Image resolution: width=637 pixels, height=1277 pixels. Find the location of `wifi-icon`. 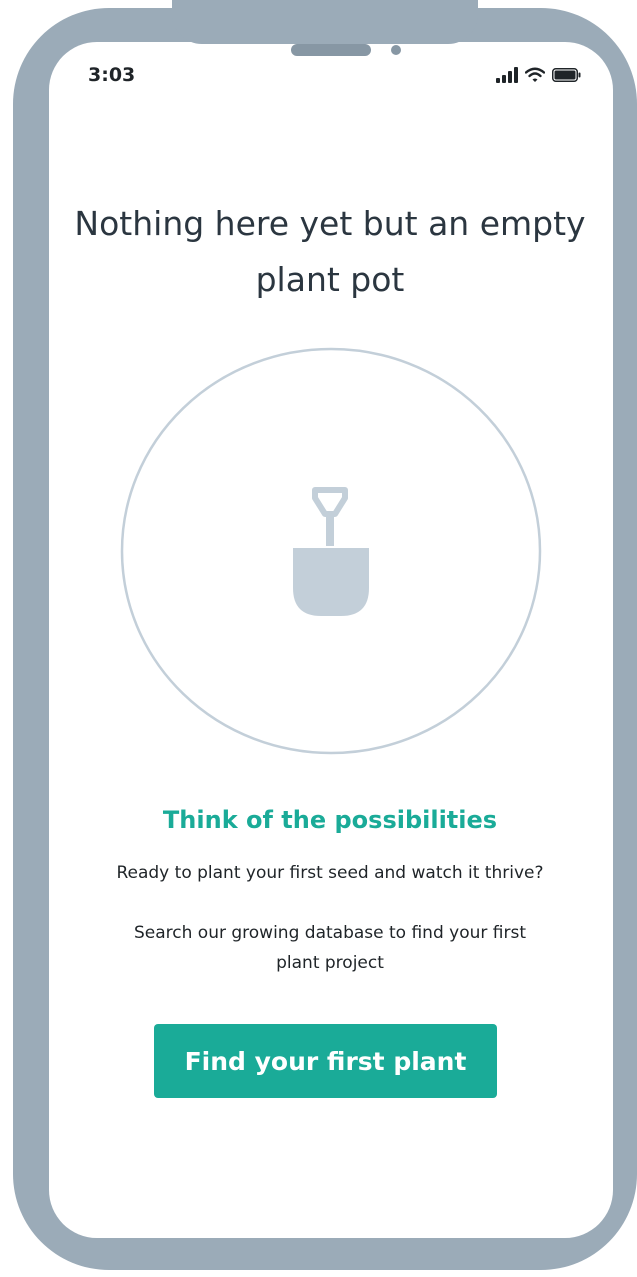

wifi-icon is located at coordinates (535, 74).